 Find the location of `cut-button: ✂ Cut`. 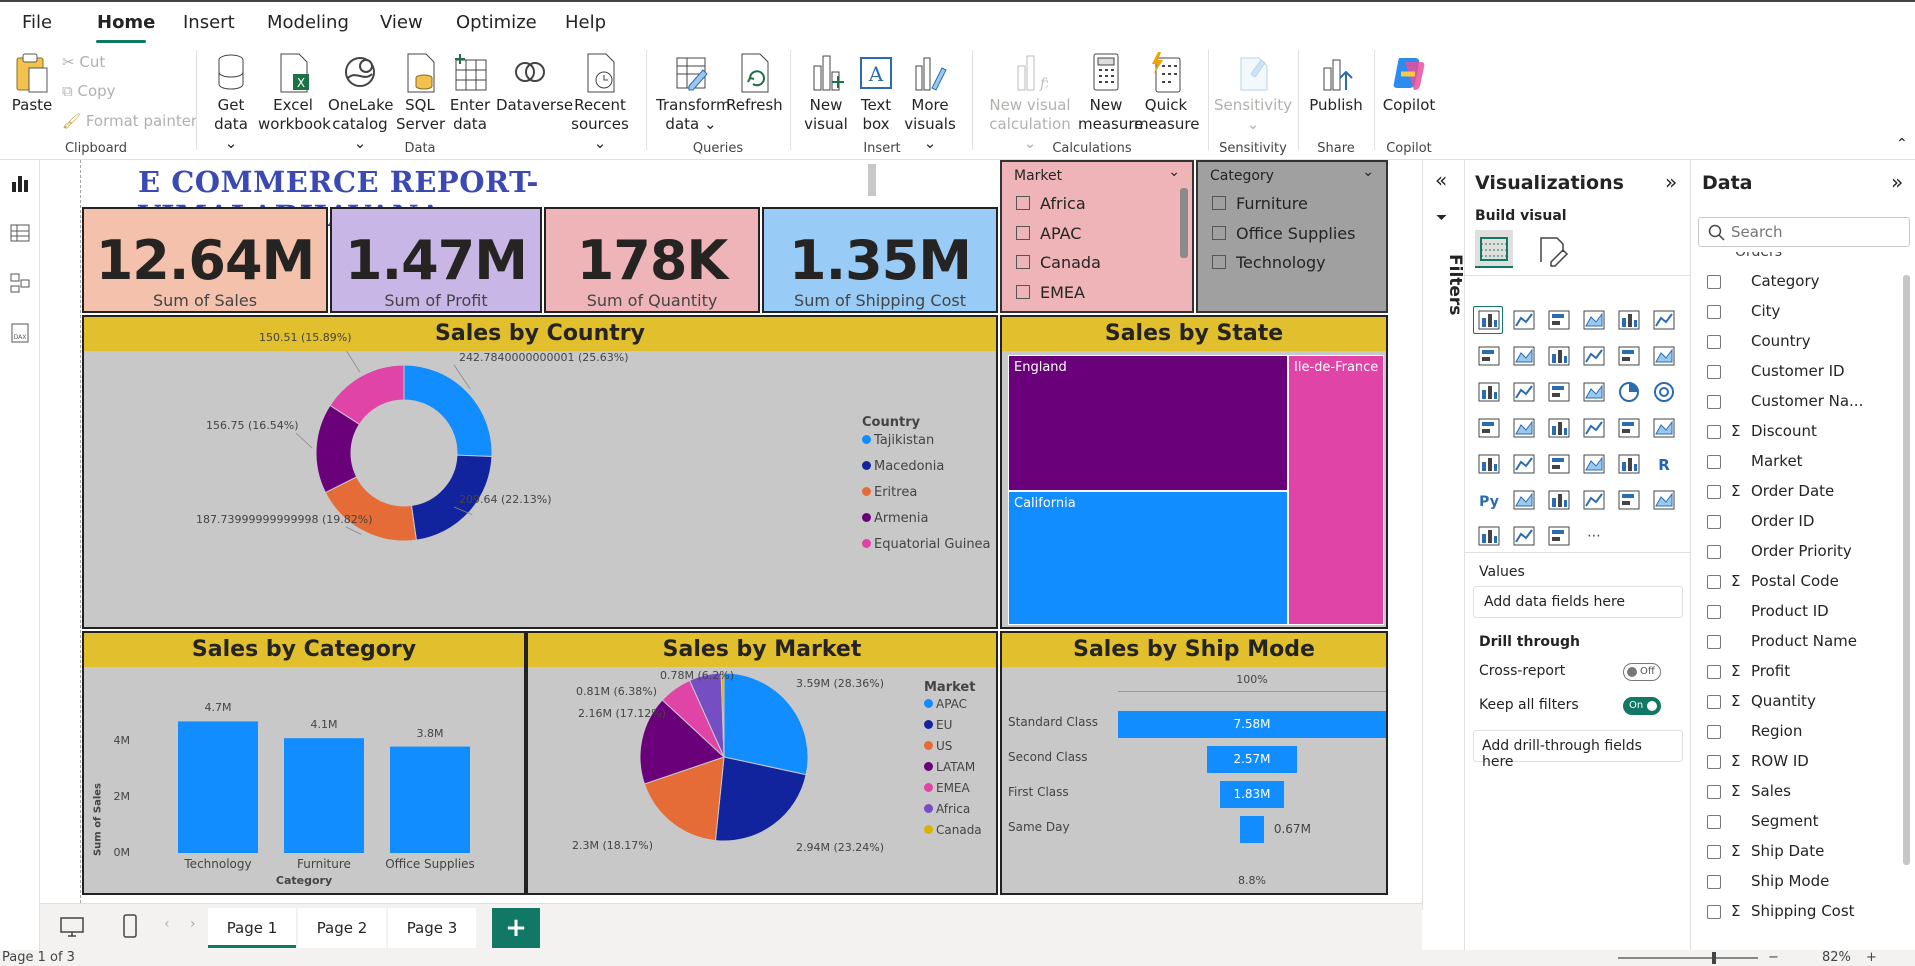

cut-button: ✂ Cut is located at coordinates (83, 62).